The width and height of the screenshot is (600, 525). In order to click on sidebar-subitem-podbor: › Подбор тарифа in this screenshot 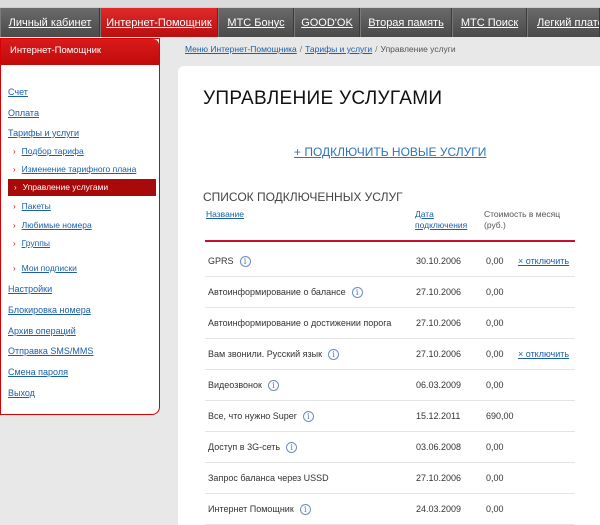, I will do `click(48, 151)`.